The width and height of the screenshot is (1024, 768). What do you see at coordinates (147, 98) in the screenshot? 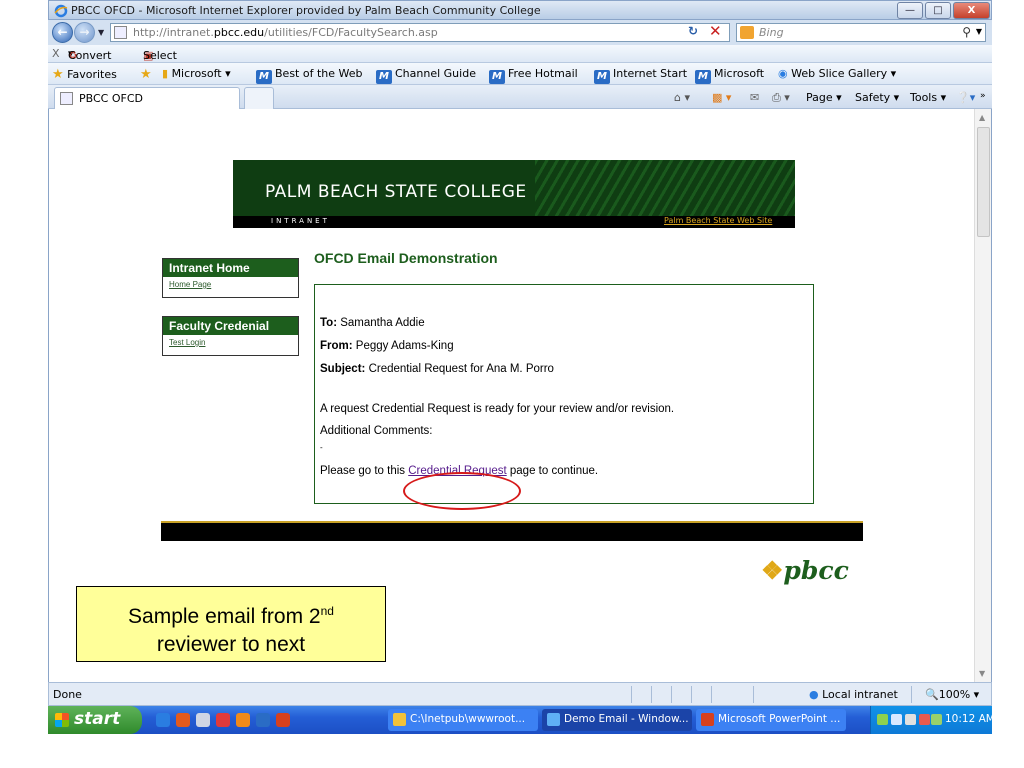
I see `tab-pbcc-ofcd: PBCC OFCD` at bounding box center [147, 98].